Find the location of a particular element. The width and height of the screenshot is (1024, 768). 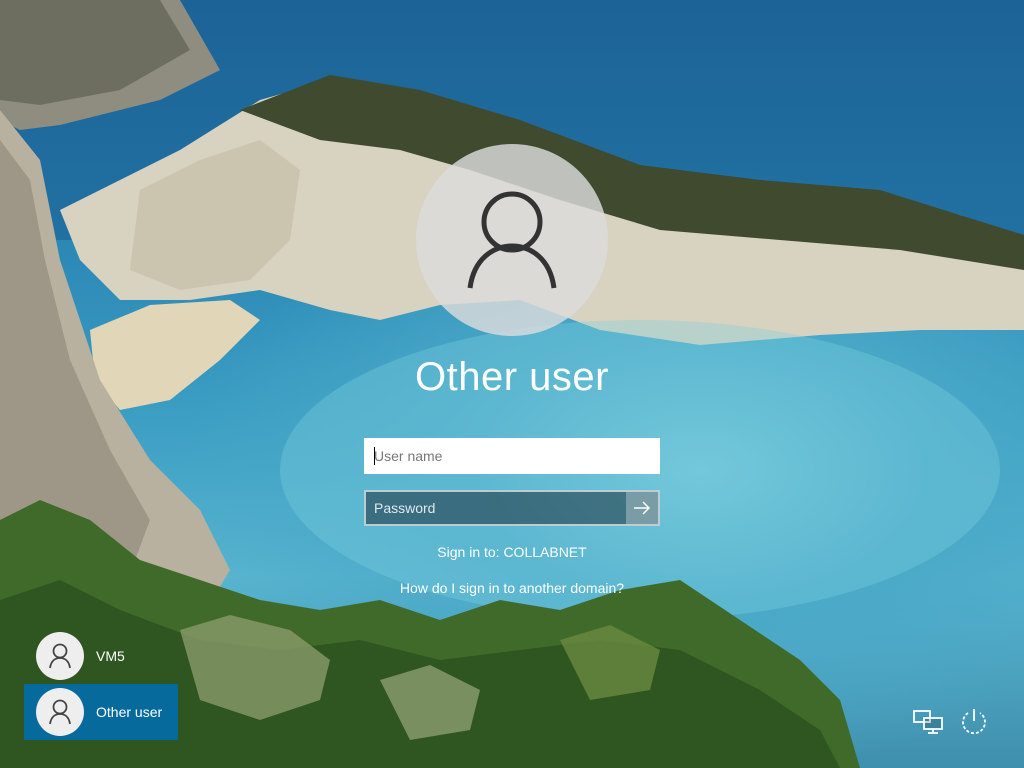

user-list: VM5 Other user is located at coordinates (101, 684).